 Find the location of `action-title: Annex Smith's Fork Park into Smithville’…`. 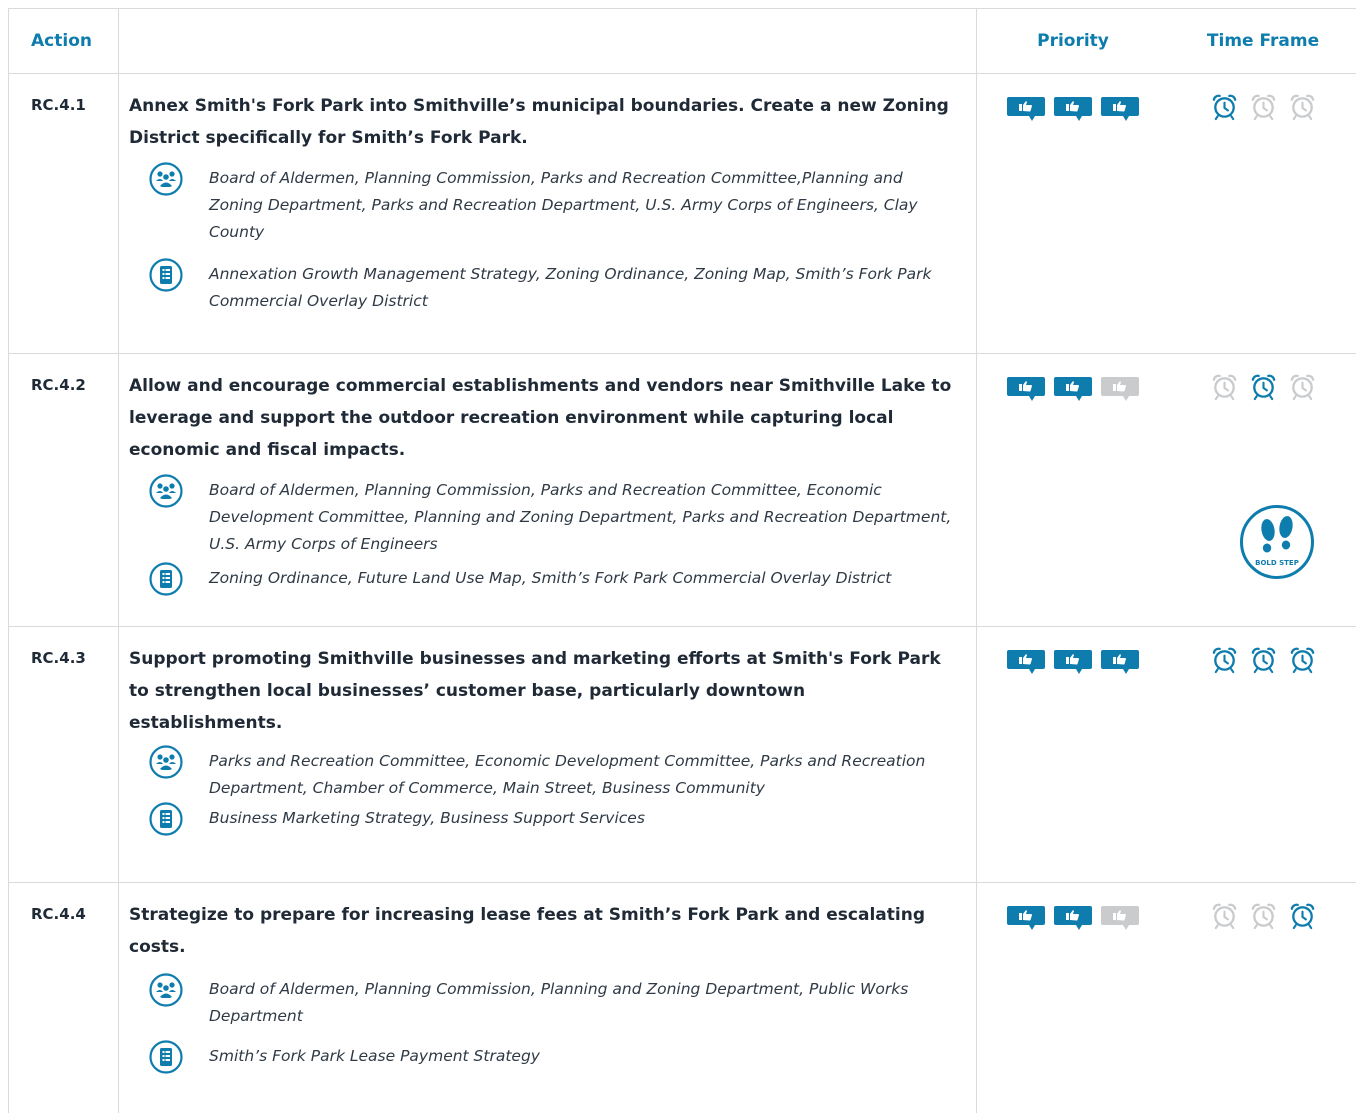

action-title: Annex Smith's Fork Park into Smithville’… is located at coordinates (539, 122).